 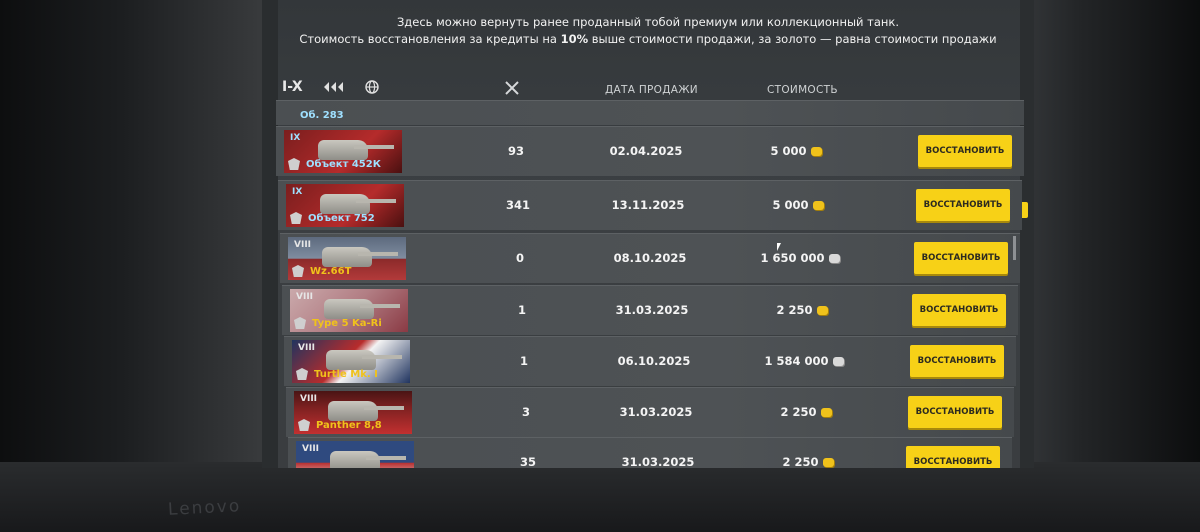 I want to click on nation-filter-button, so click(x=371, y=87).